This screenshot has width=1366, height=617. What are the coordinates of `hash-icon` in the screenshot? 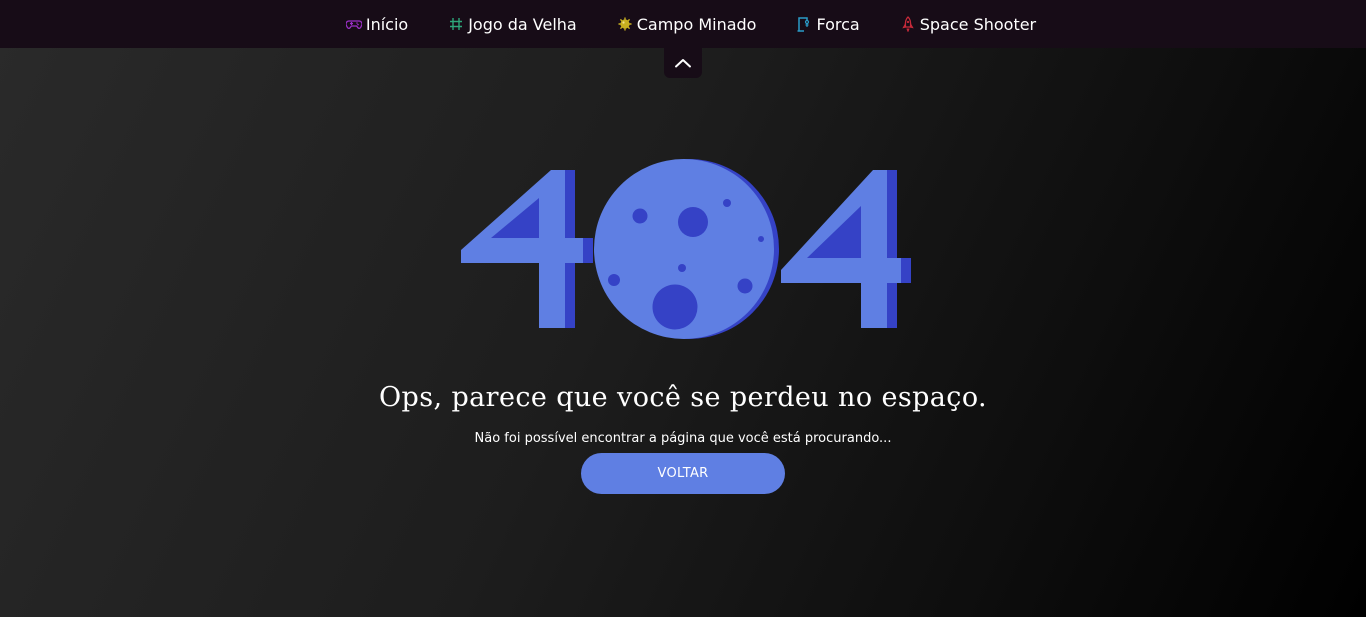 It's located at (456, 24).